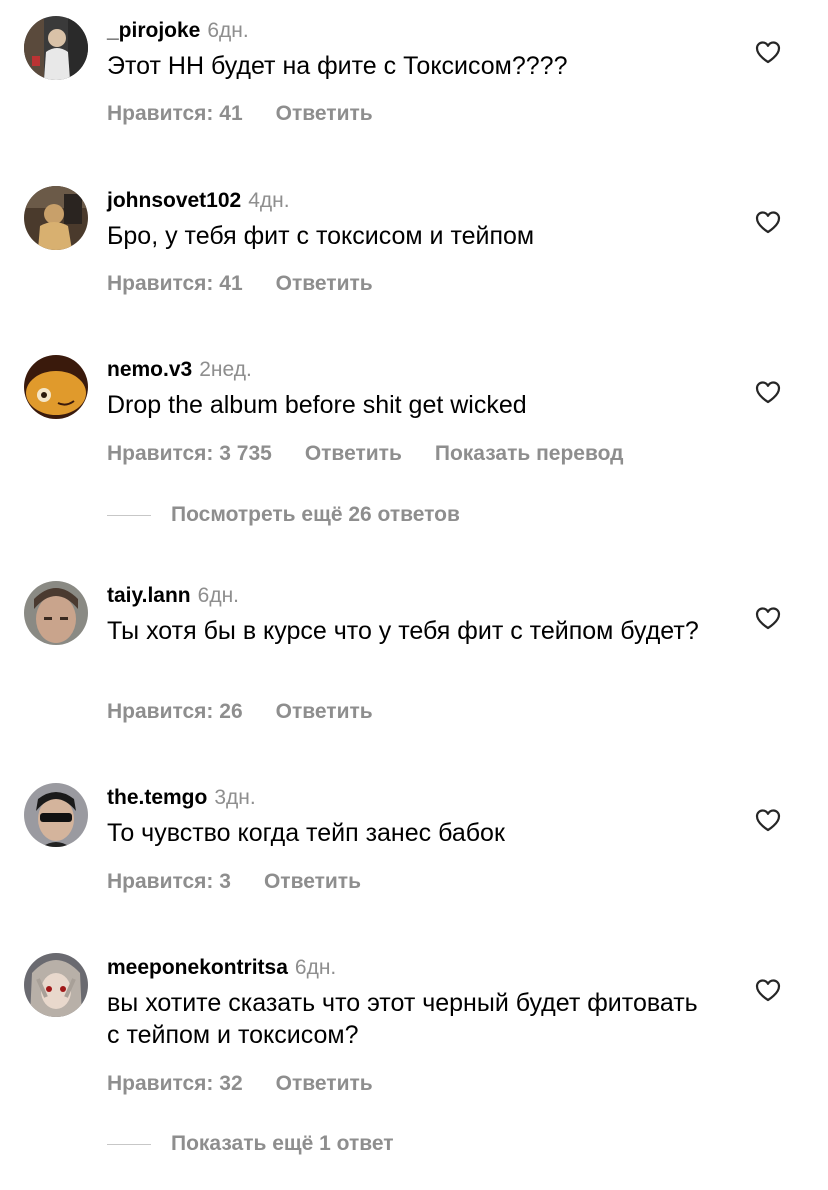 Image resolution: width=828 pixels, height=1190 pixels. Describe the element at coordinates (153, 30) in the screenshot. I see `username: _pirojoke` at that location.